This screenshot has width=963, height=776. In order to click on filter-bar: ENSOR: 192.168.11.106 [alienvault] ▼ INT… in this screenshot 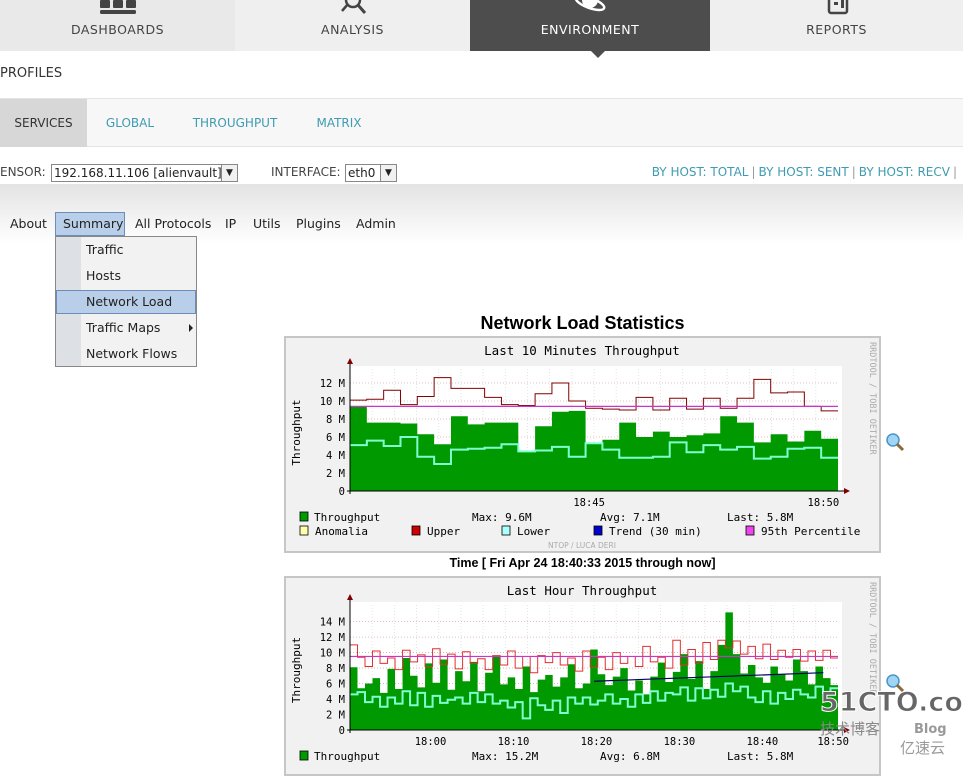, I will do `click(481, 172)`.